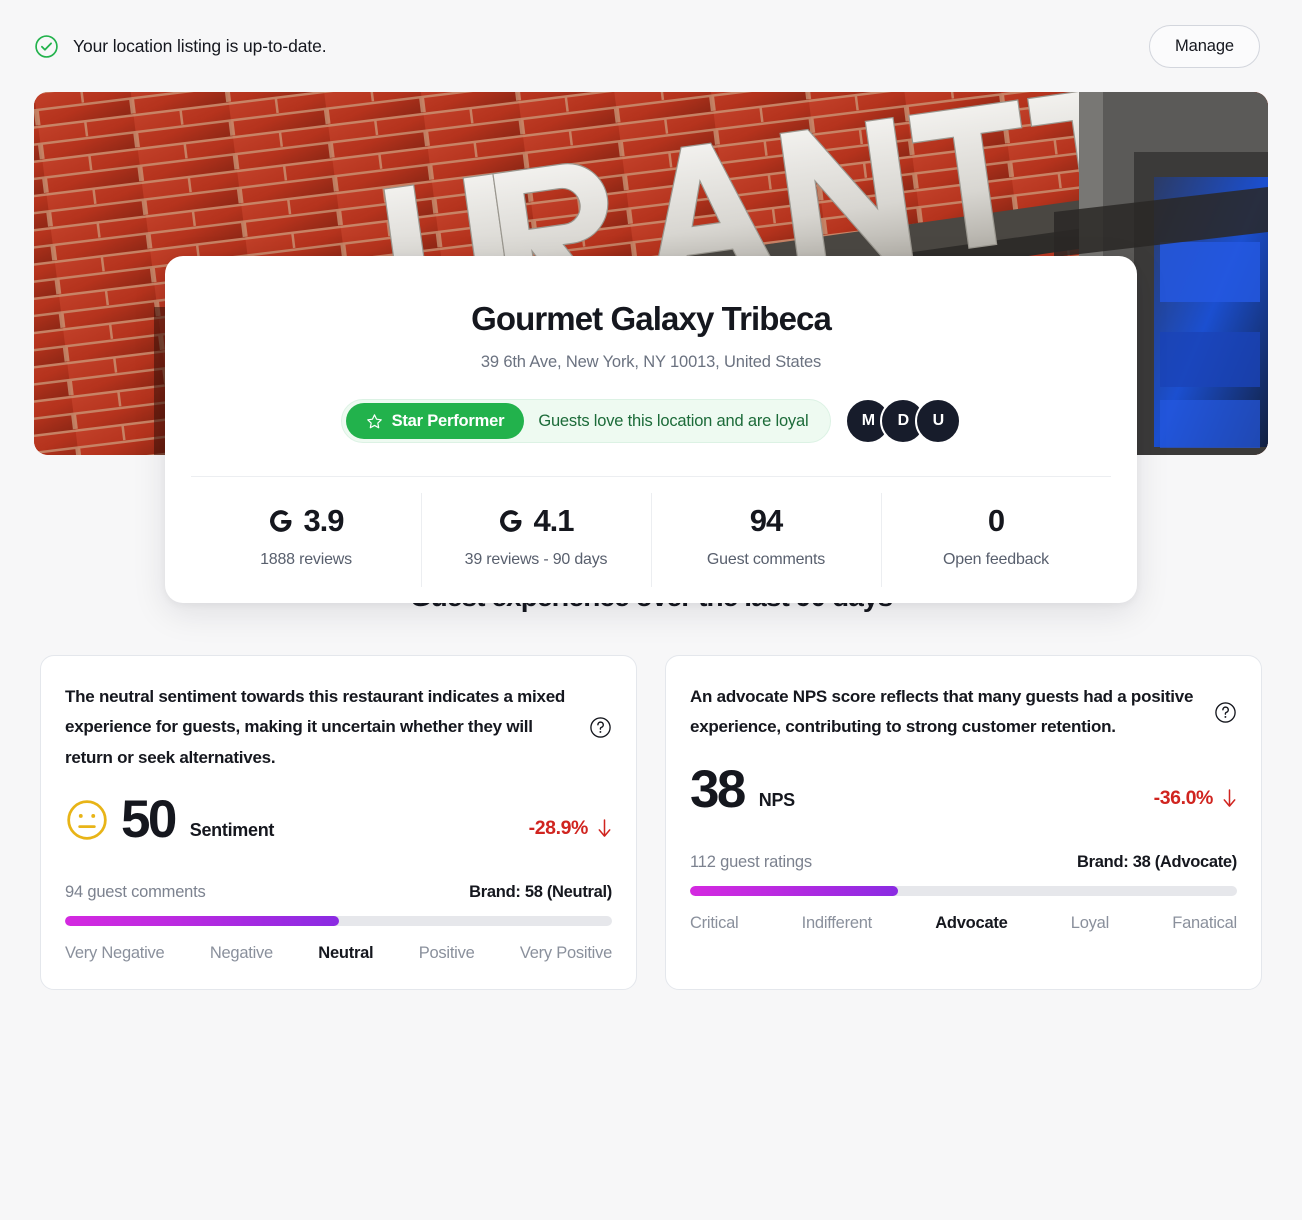 This screenshot has height=1220, width=1302. Describe the element at coordinates (766, 540) in the screenshot. I see `stat-guest-comments: 94 Guest comments` at that location.